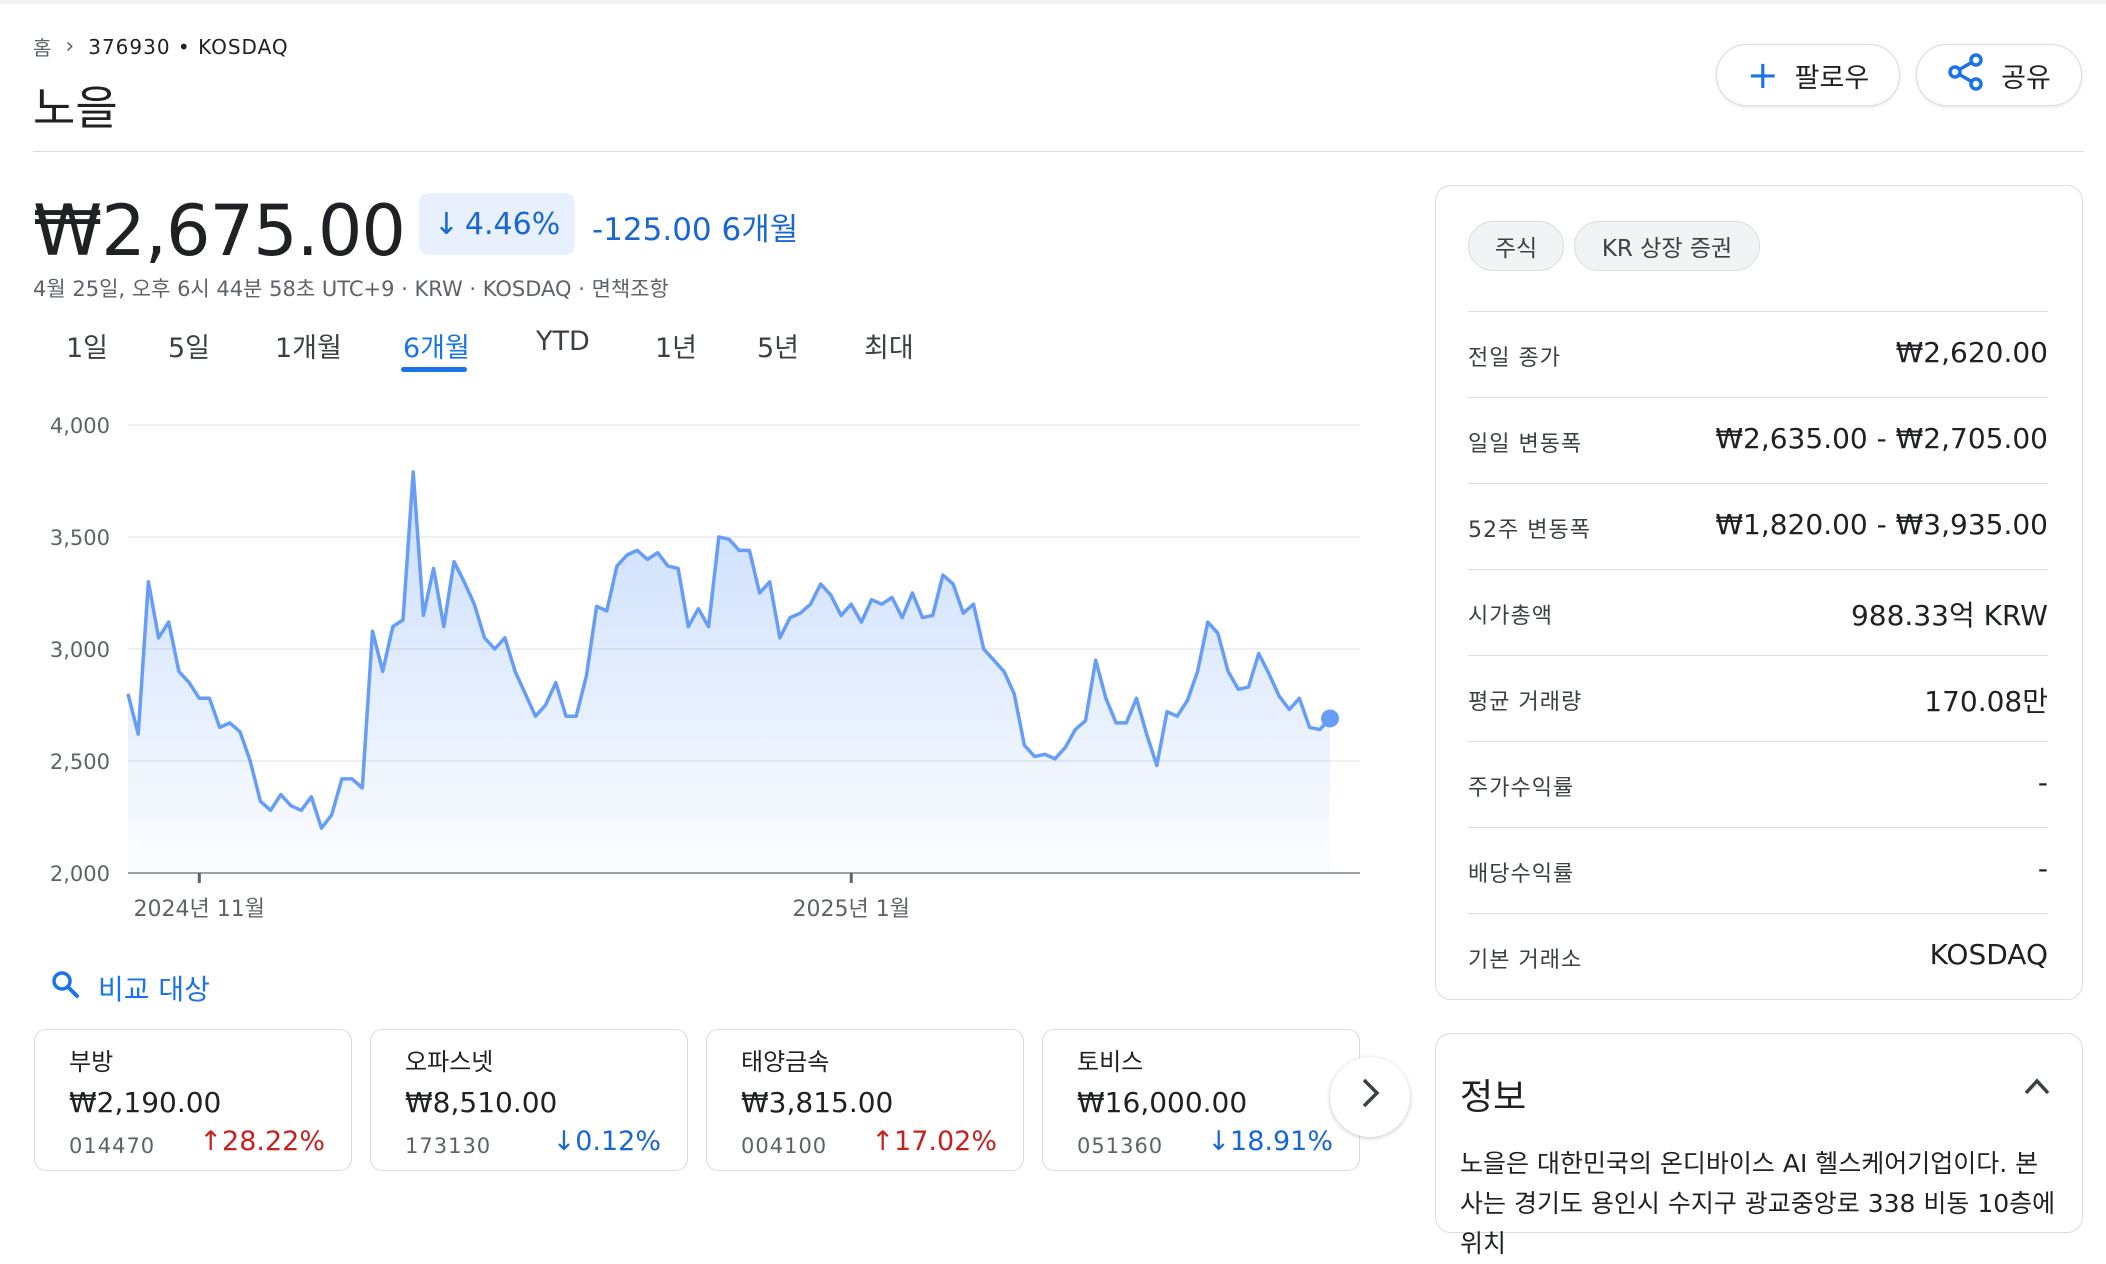 The height and width of the screenshot is (1264, 2106). Describe the element at coordinates (1667, 246) in the screenshot. I see `category-chip: KR 상장 증권` at that location.